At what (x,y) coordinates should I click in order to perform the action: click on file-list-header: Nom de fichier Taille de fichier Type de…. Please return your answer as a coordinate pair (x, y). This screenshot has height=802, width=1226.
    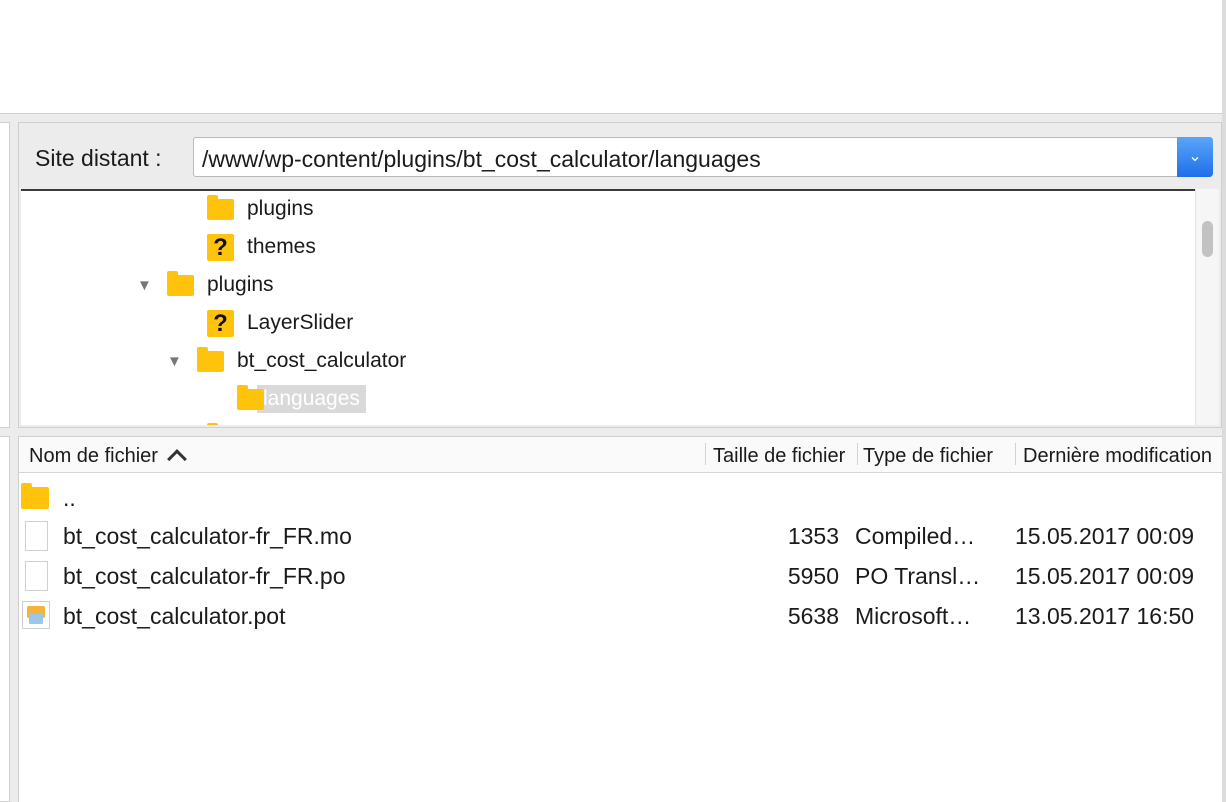
    Looking at the image, I should click on (620, 455).